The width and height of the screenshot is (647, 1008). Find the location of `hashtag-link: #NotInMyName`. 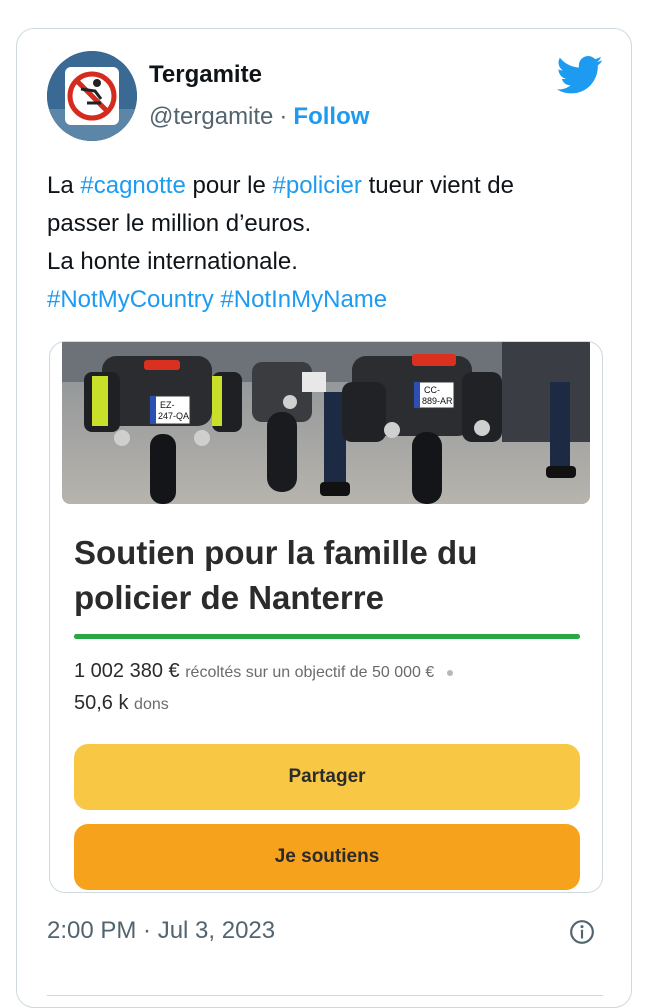

hashtag-link: #NotInMyName is located at coordinates (303, 299).